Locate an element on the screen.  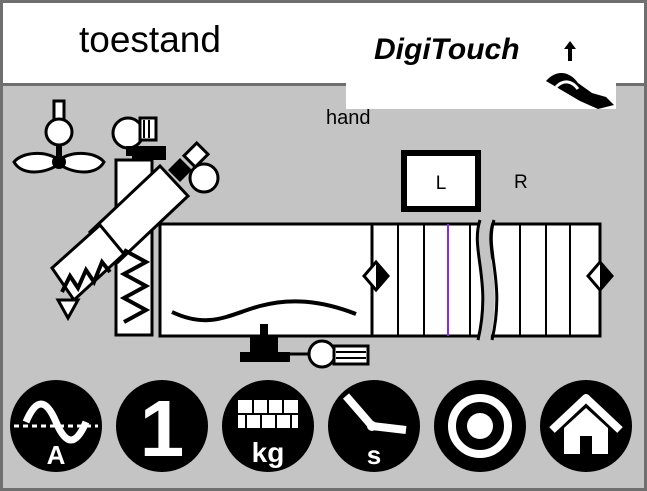
ammeter-icon: A is located at coordinates (56, 426).